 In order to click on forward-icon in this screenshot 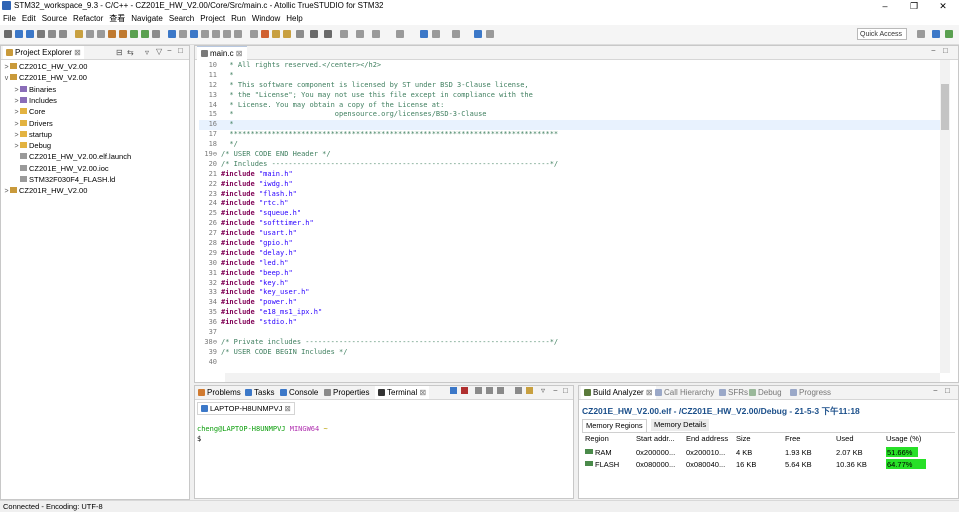, I will do `click(360, 34)`.